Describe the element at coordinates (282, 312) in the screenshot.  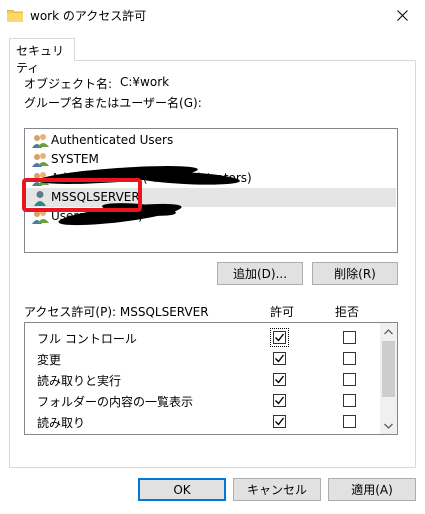
I see `allow-column-header: 許可` at that location.